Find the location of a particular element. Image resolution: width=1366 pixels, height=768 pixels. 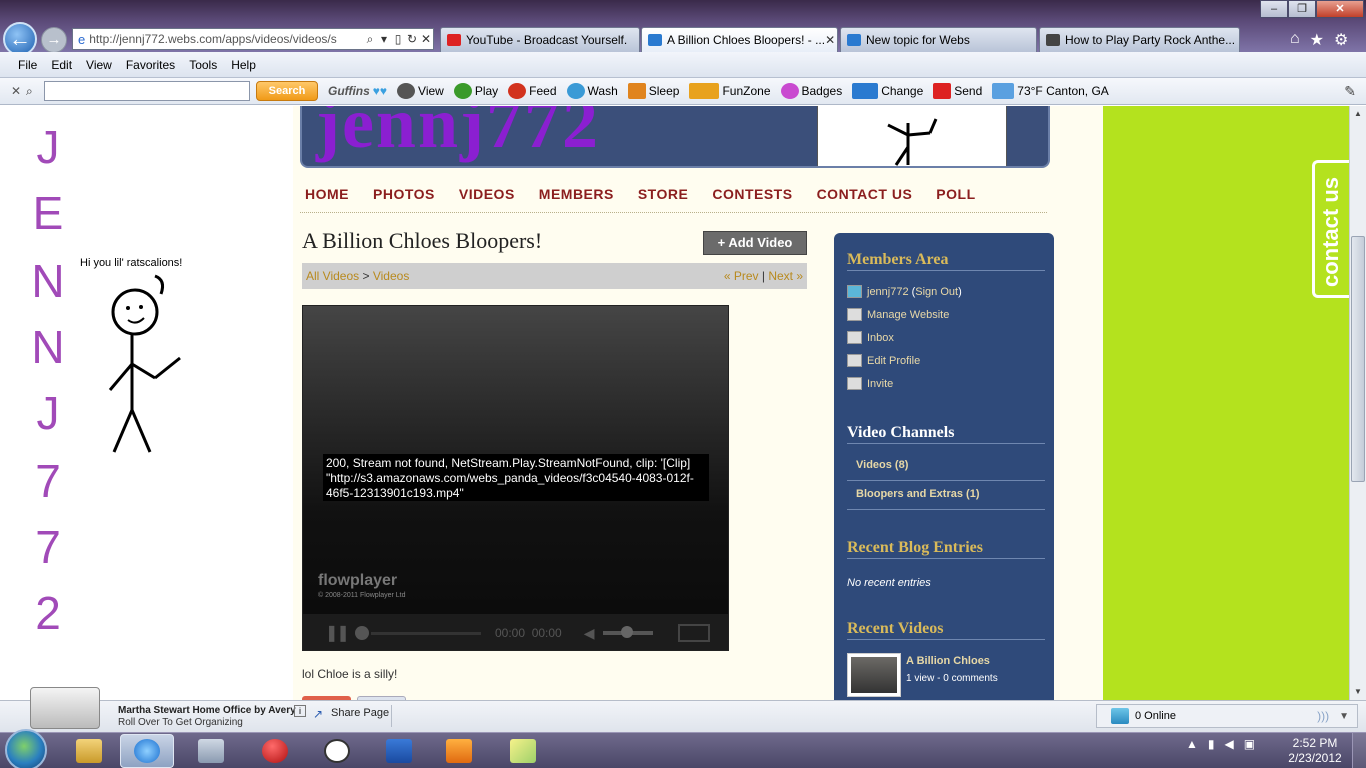

toolbar-search-input is located at coordinates (147, 91).